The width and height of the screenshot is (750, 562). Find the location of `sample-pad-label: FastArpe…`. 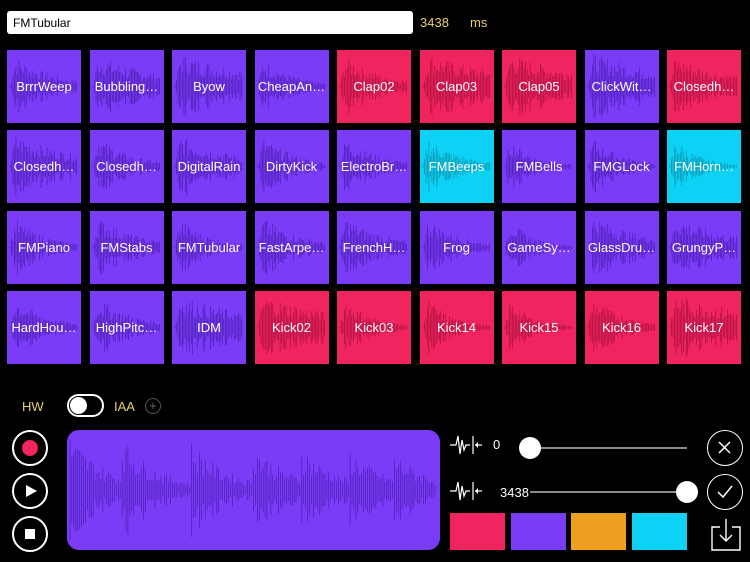

sample-pad-label: FastArpe… is located at coordinates (291, 247).